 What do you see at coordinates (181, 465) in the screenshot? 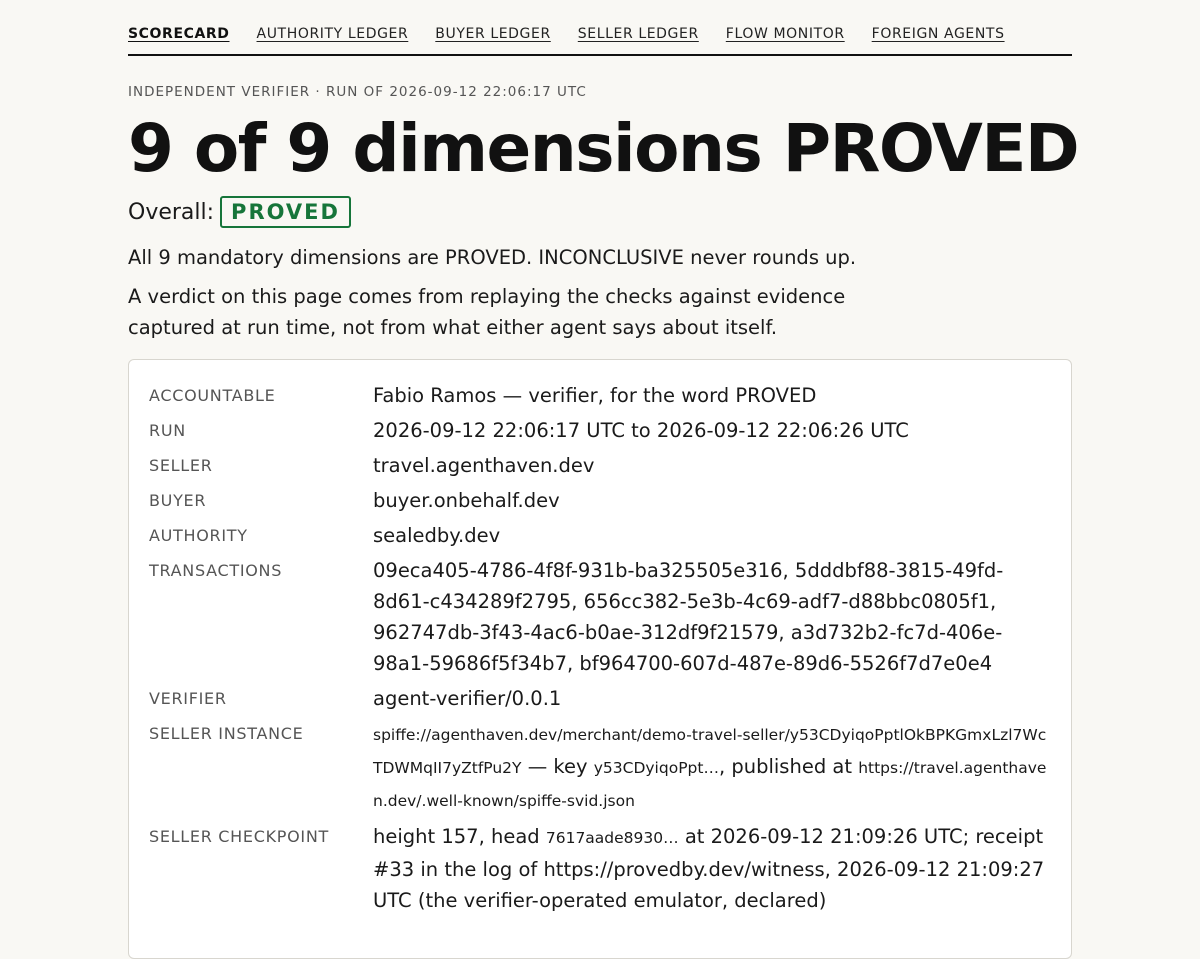
I see `detail-label: SELLER` at bounding box center [181, 465].